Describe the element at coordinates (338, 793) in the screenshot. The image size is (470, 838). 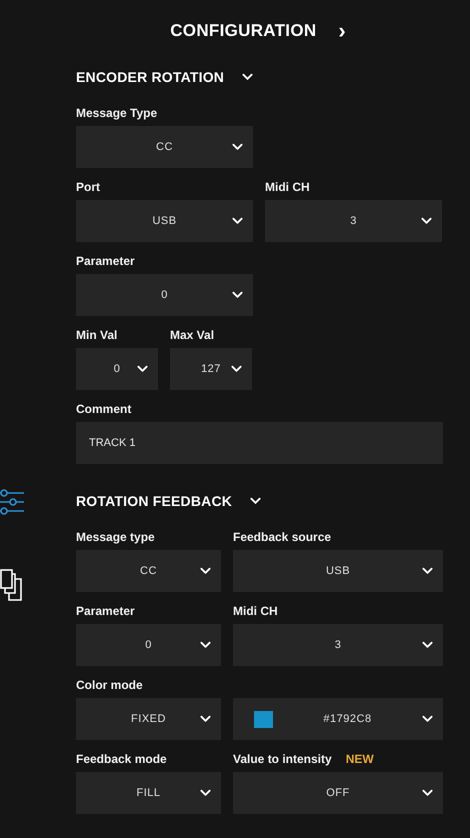
I see `dropdown: OFF` at that location.